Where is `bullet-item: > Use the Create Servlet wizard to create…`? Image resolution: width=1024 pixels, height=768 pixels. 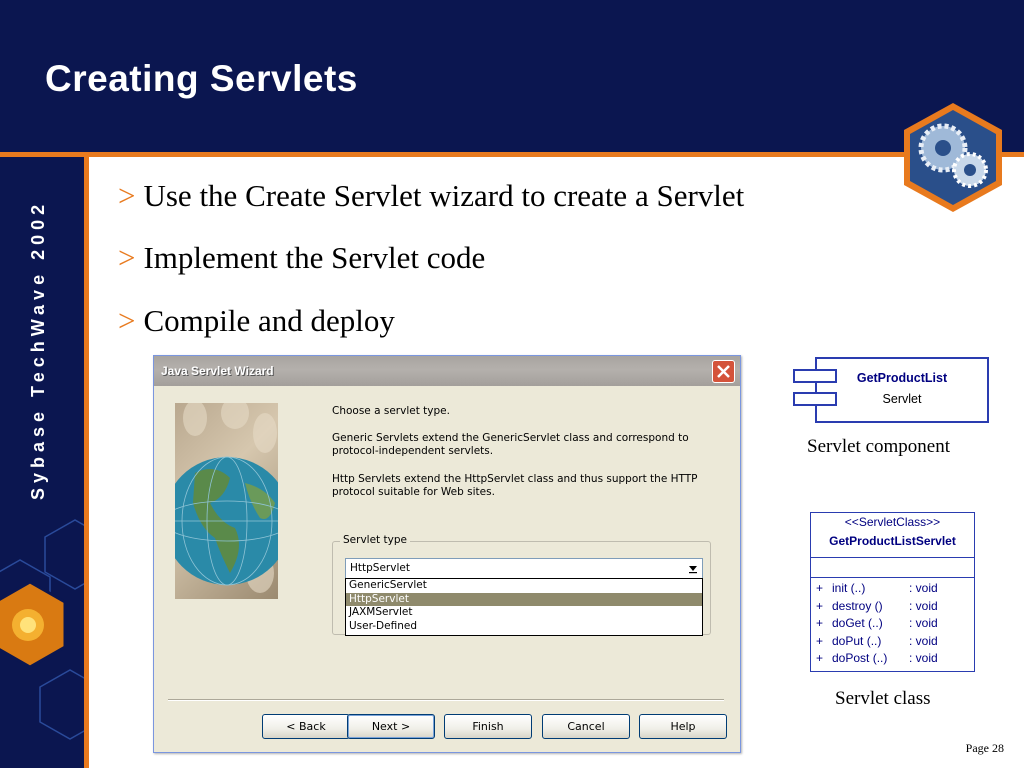 bullet-item: > Use the Create Servlet wizard to create… is located at coordinates (431, 196).